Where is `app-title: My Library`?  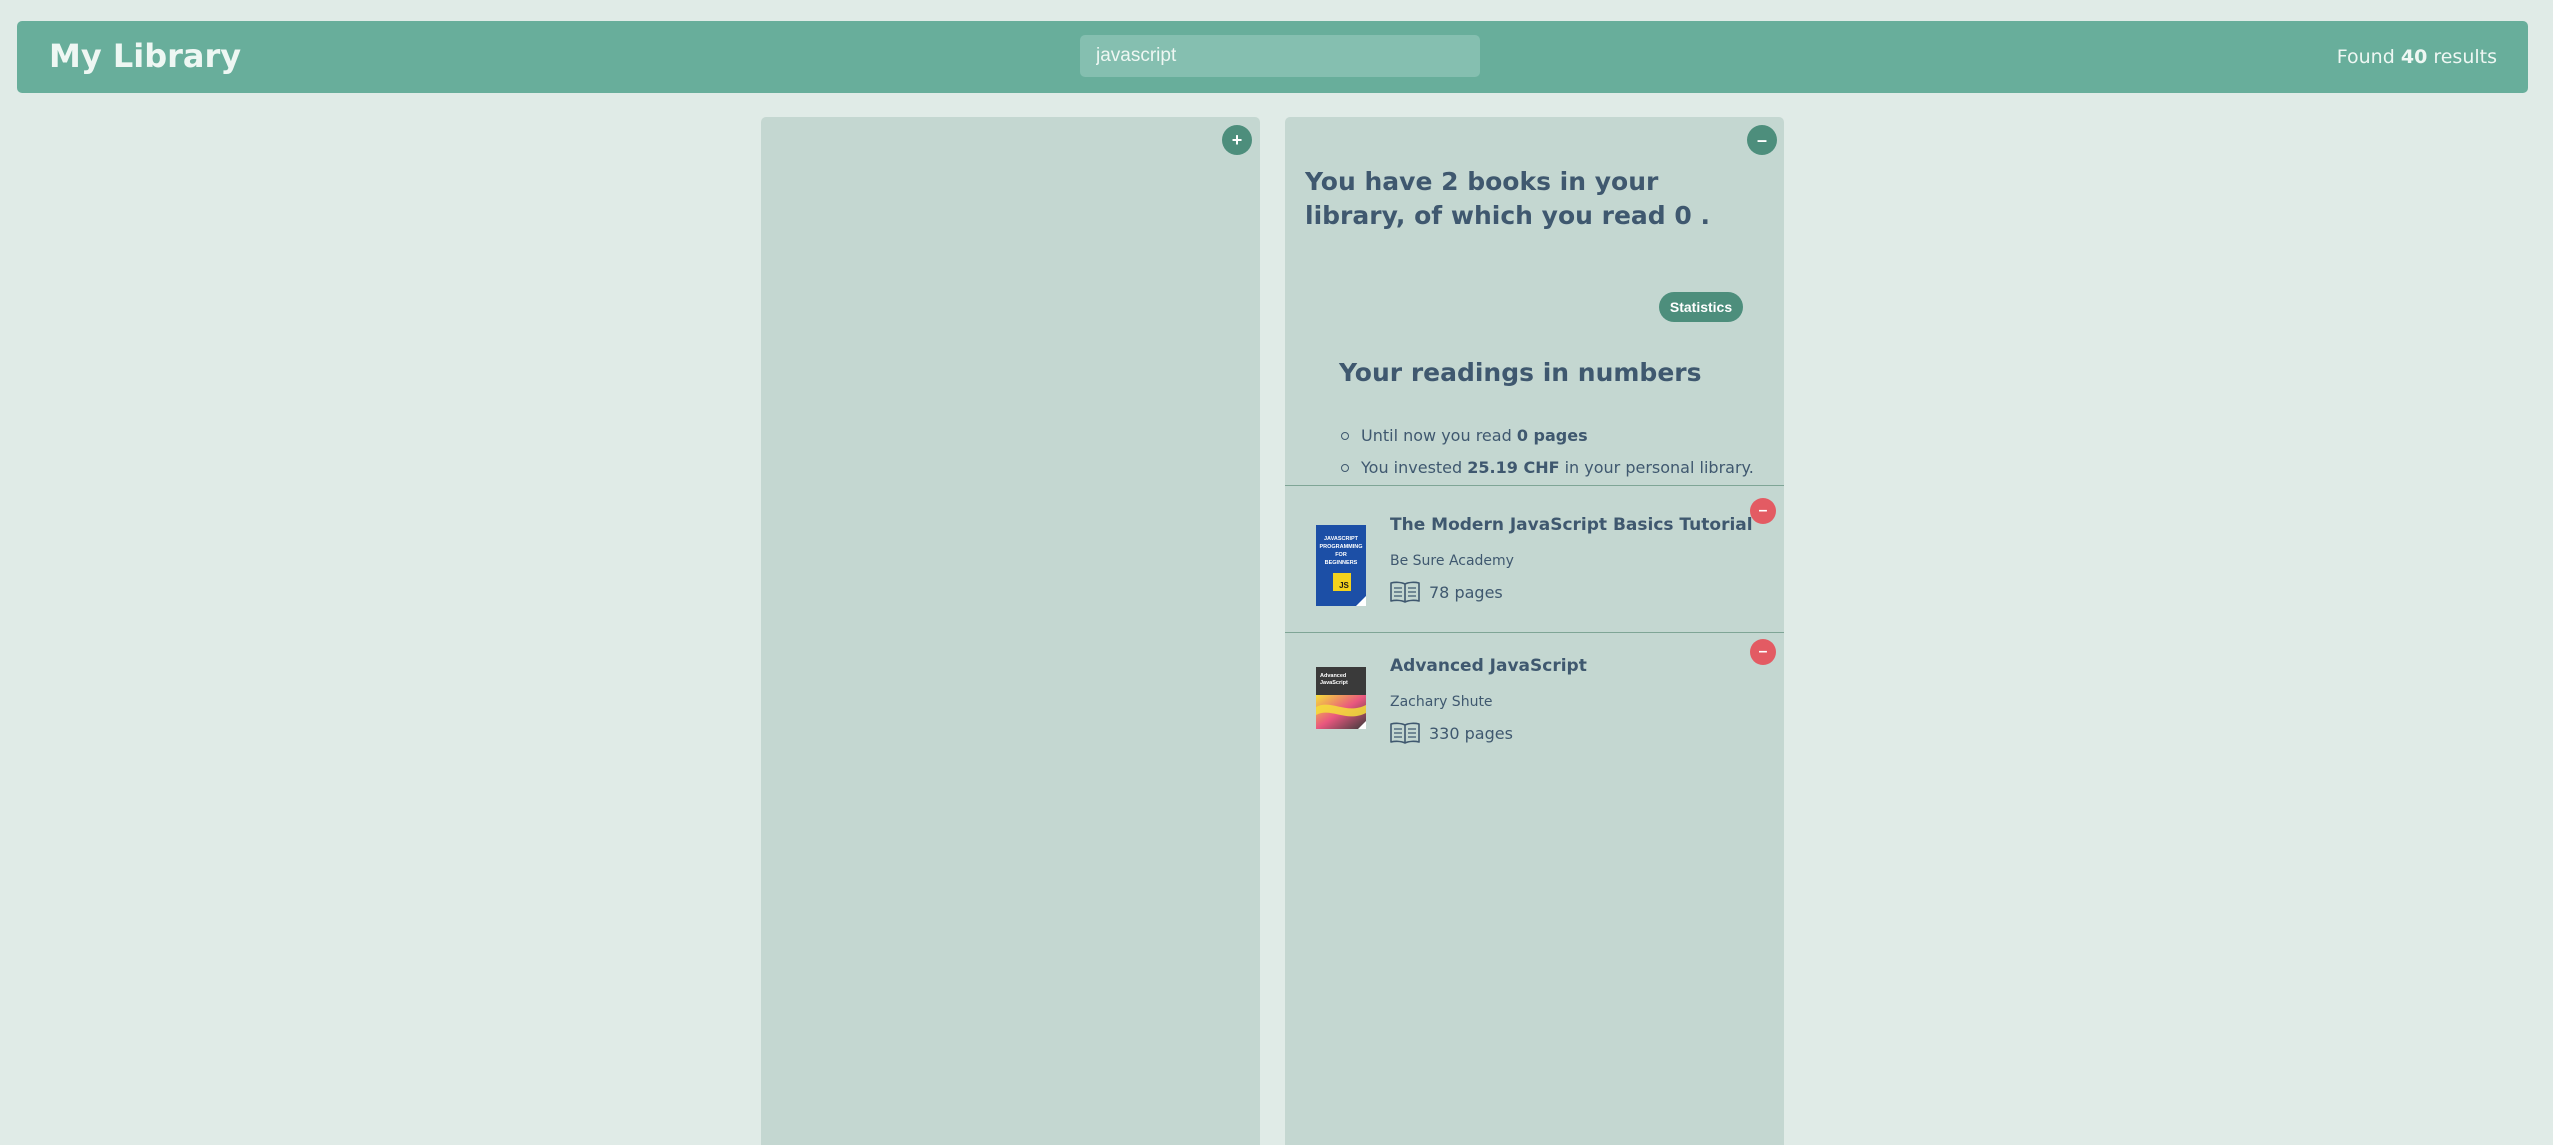
app-title: My Library is located at coordinates (145, 56).